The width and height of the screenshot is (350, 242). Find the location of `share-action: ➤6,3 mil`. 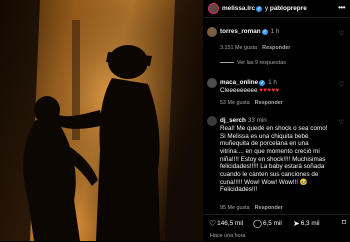

share-action: ➤6,3 mil is located at coordinates (306, 224).